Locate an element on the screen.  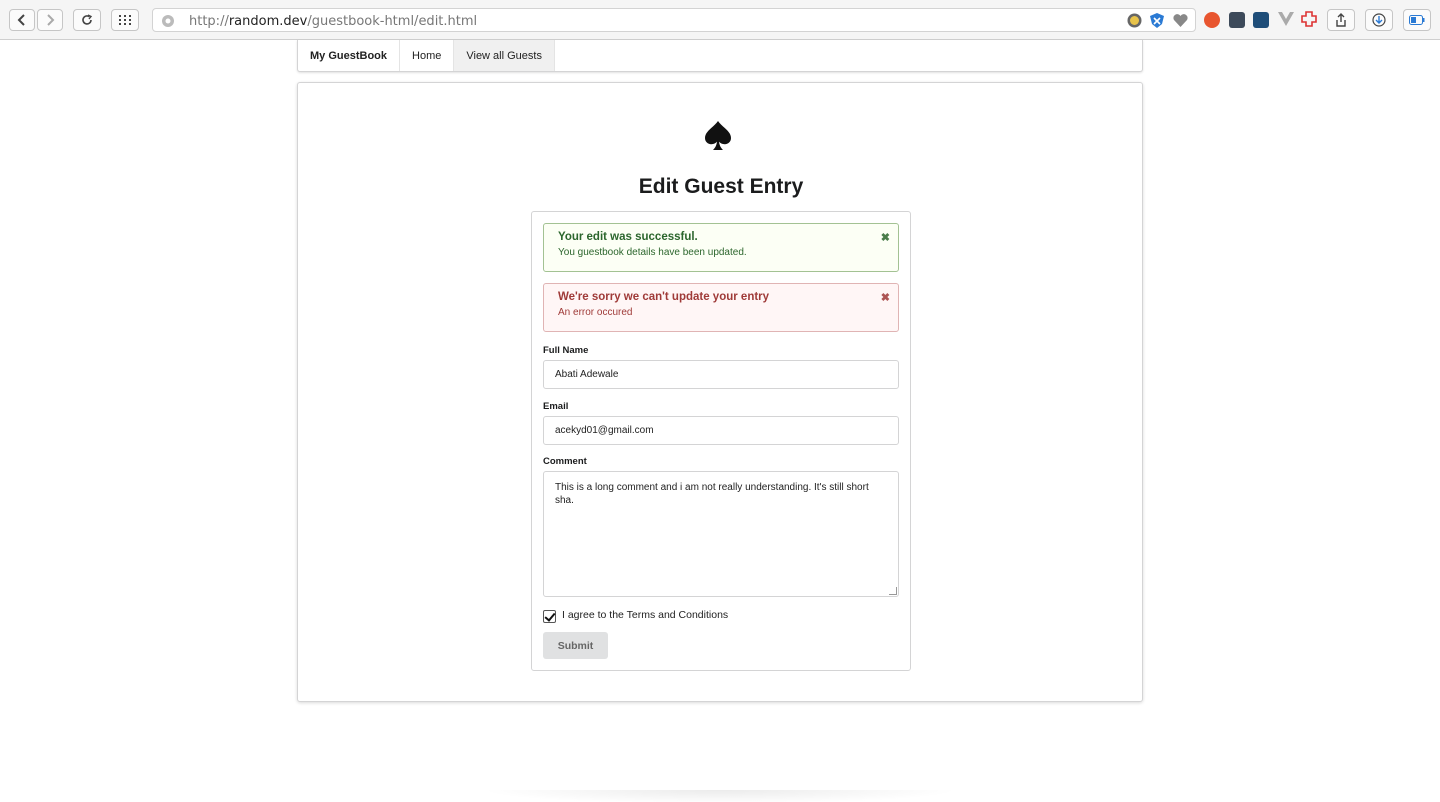
extension-1-icon is located at coordinates (1212, 20).